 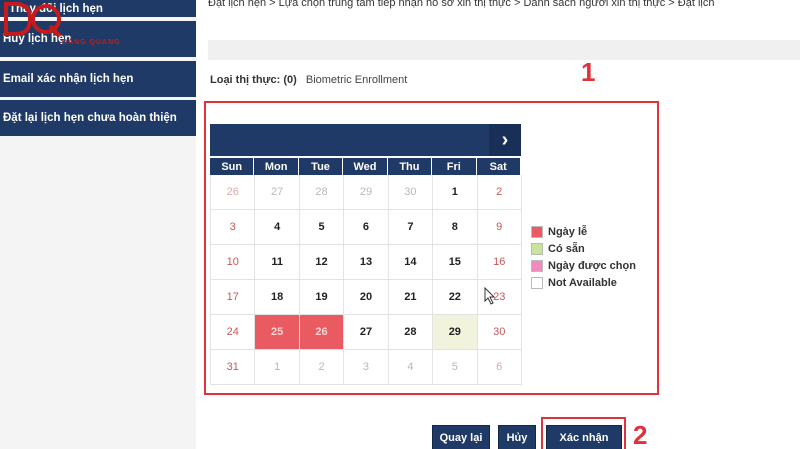 What do you see at coordinates (356, 80) in the screenshot?
I see `visa-type-value: Biometric Enrollment` at bounding box center [356, 80].